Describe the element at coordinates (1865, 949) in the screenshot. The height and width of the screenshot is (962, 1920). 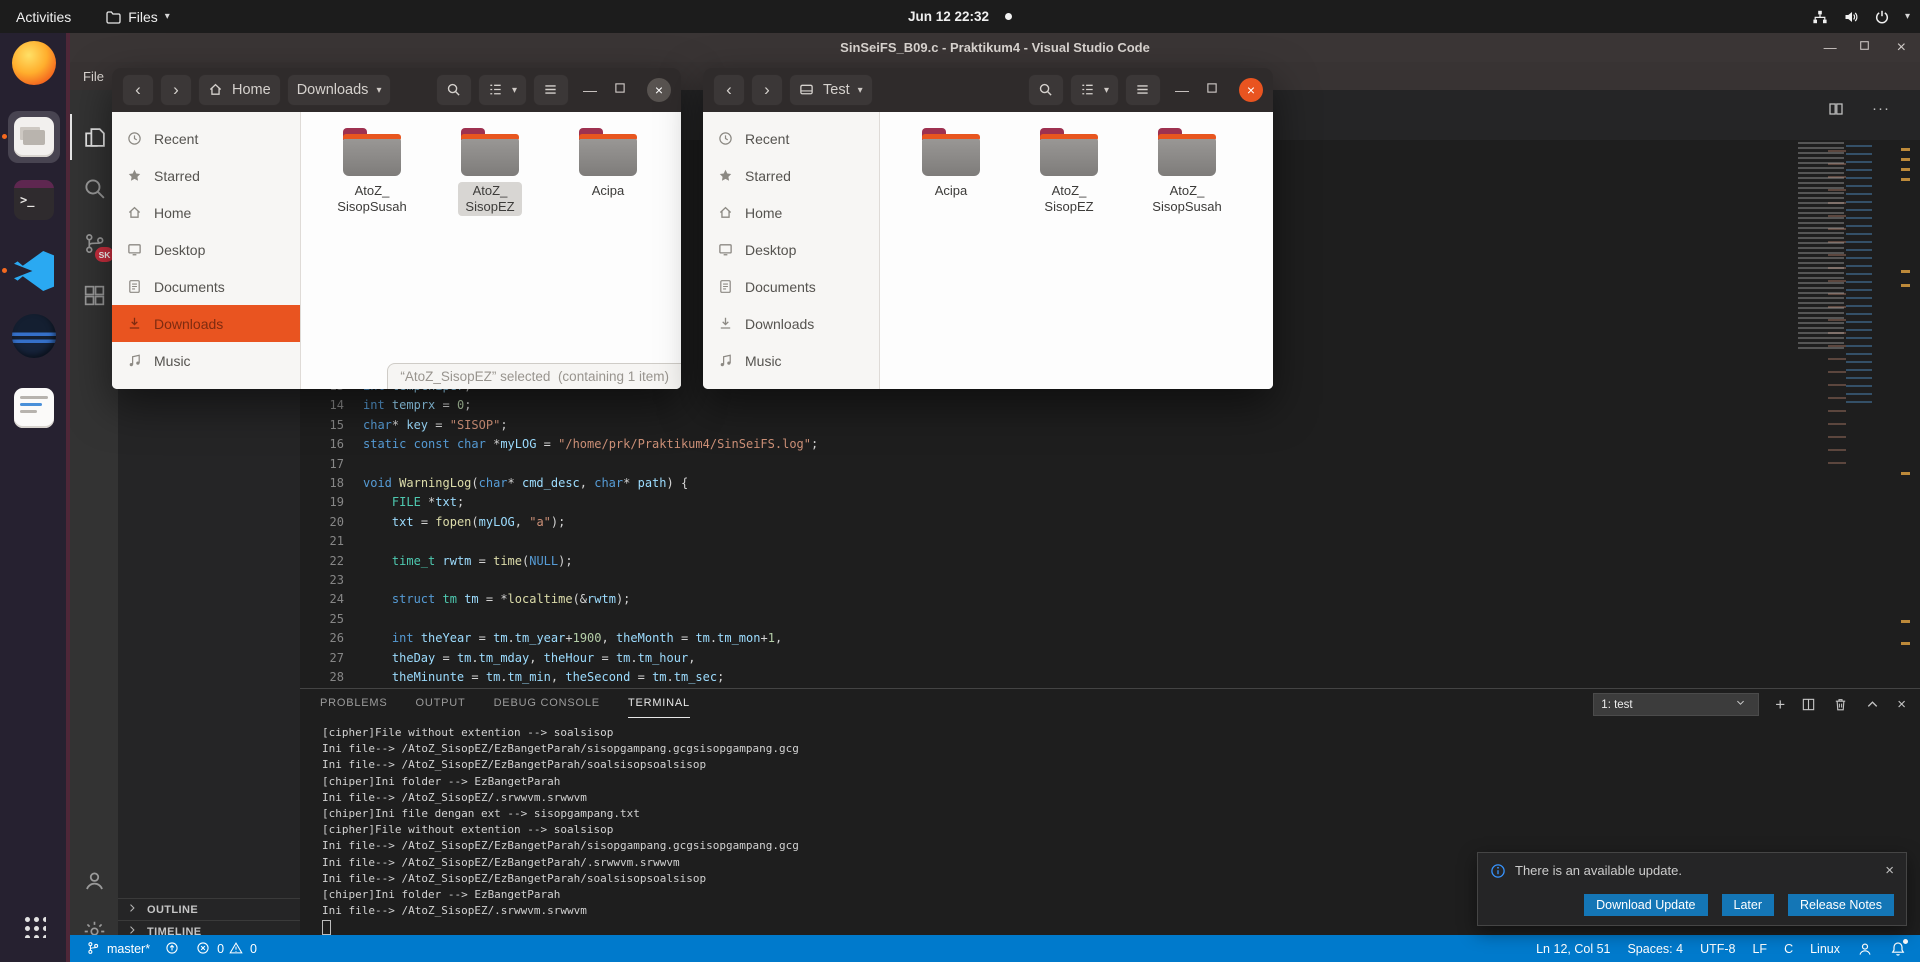
I see `feedback-icon` at that location.